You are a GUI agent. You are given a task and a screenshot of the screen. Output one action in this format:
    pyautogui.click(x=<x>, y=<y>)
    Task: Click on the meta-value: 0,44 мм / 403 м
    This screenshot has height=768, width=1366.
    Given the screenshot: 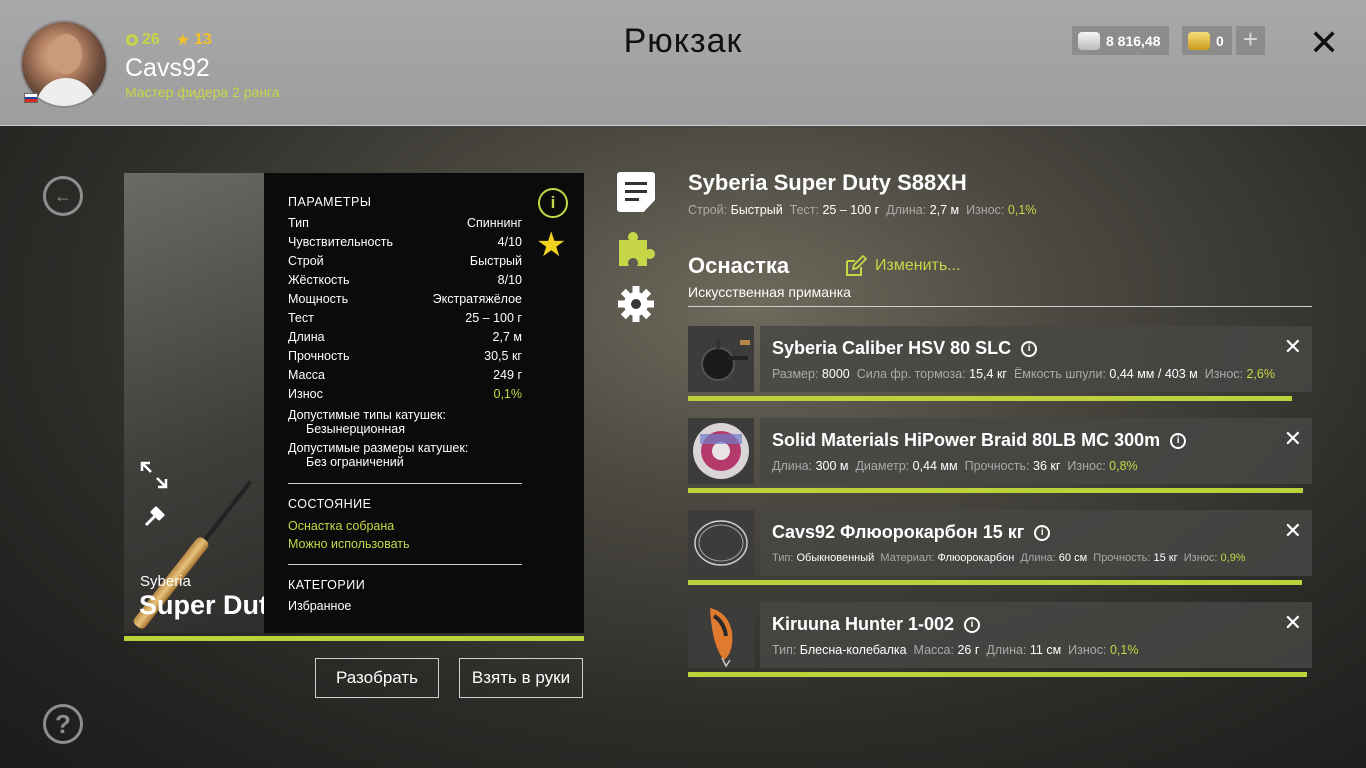 What is the action you would take?
    pyautogui.click(x=1153, y=374)
    